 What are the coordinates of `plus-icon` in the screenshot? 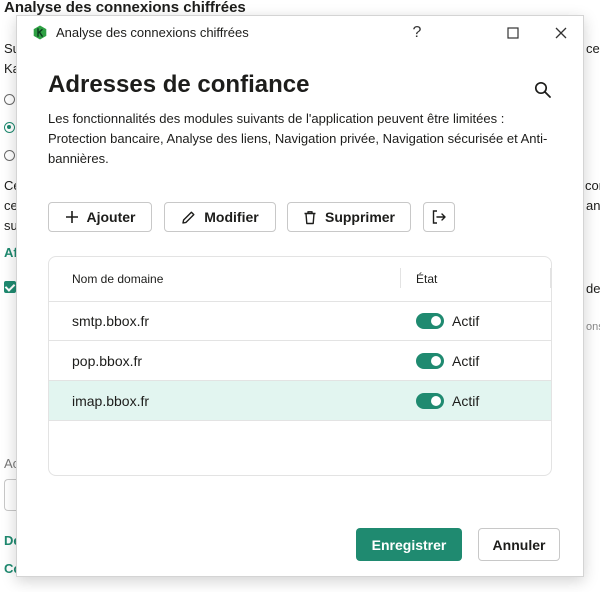 It's located at (71, 217).